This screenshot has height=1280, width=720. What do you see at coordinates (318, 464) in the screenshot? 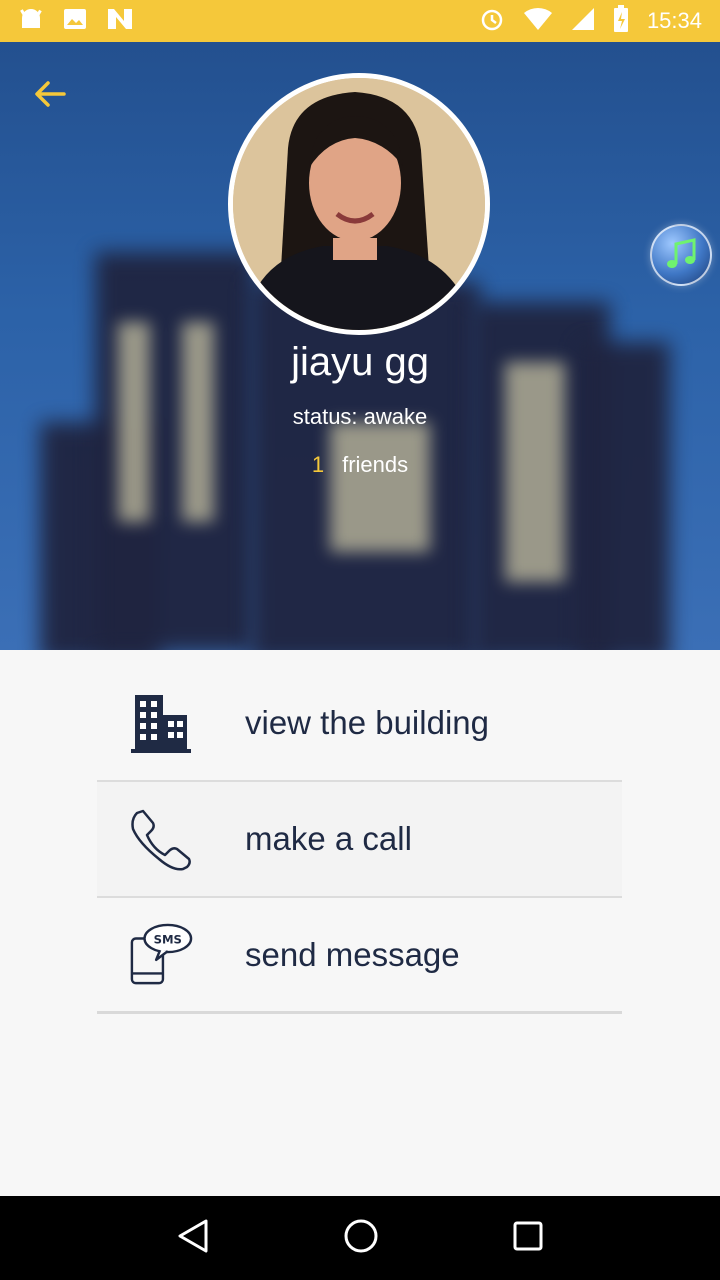
I see `friends-count: 1` at bounding box center [318, 464].